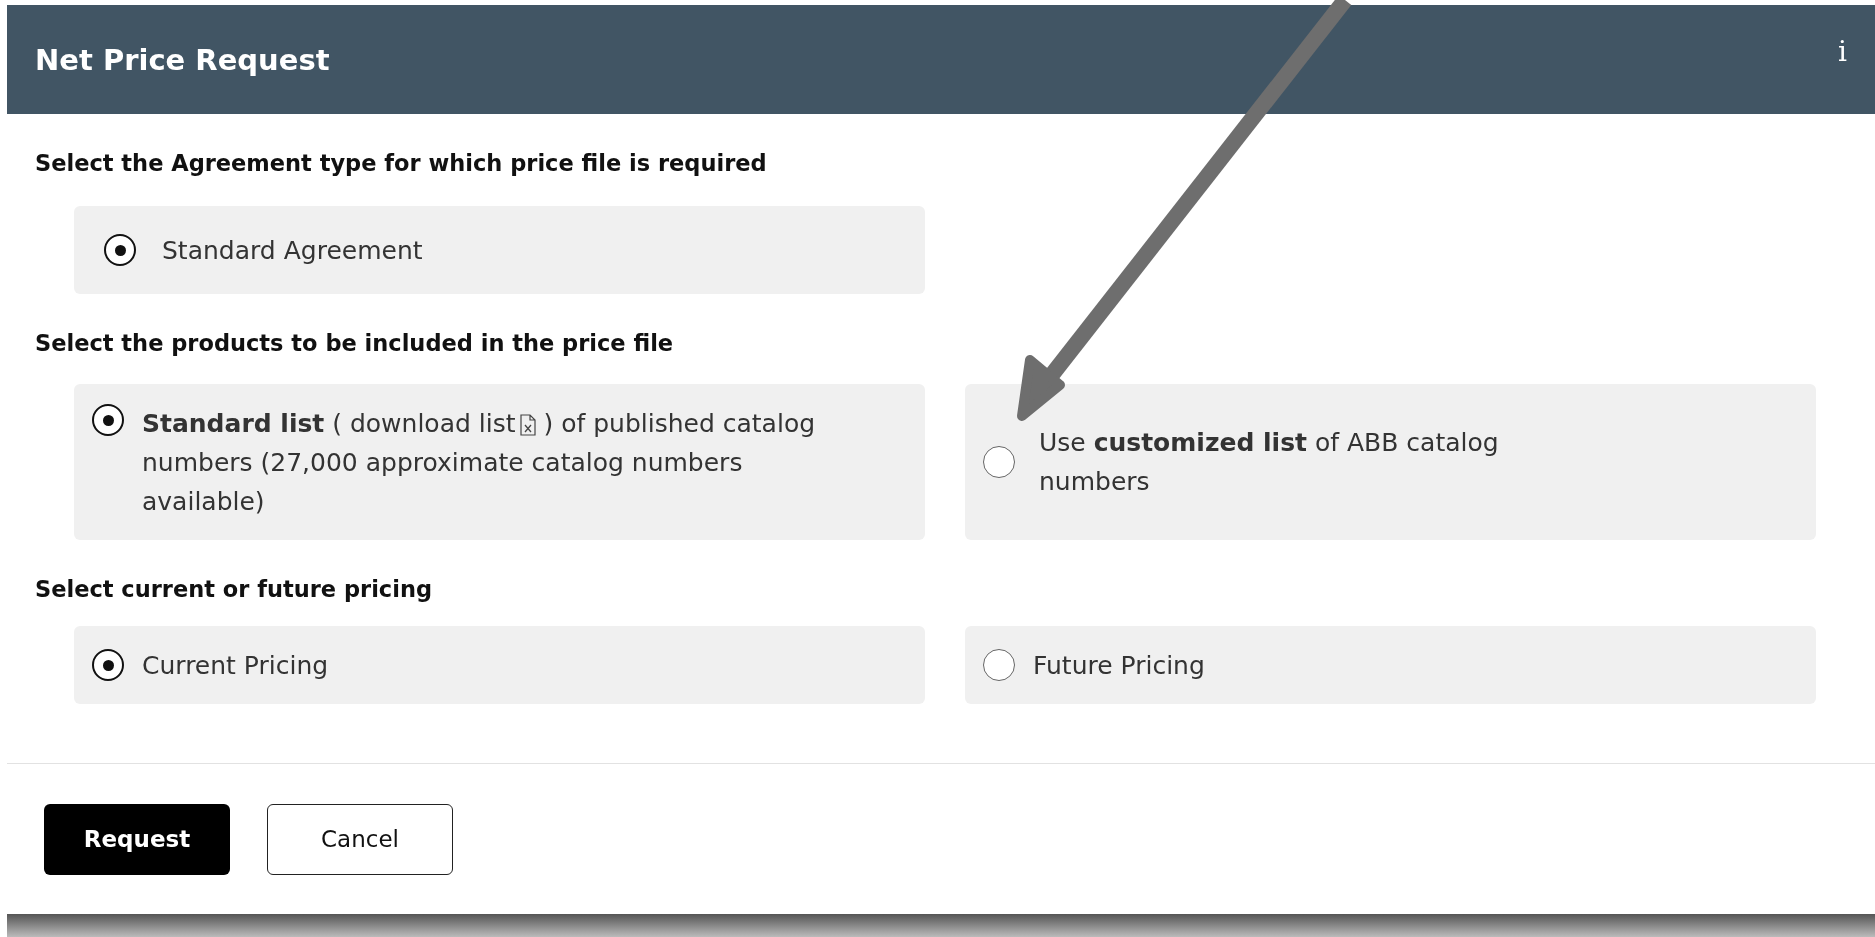  I want to click on section-heading: Select the products to be included in the price file, so click(355, 343).